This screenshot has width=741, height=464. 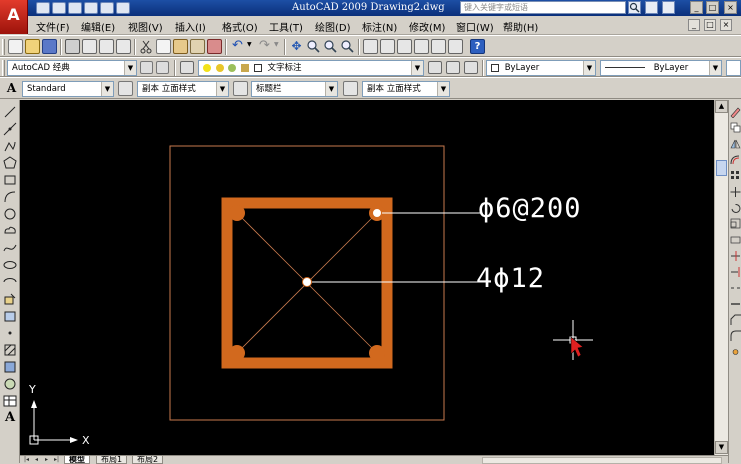 What do you see at coordinates (668, 7) in the screenshot?
I see `favorites-star-icon` at bounding box center [668, 7].